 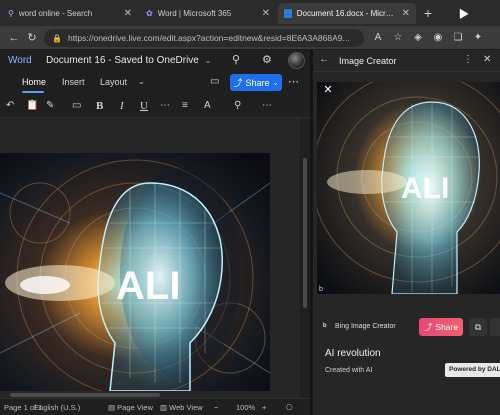 I want to click on underline-icon: U, so click(x=144, y=106).